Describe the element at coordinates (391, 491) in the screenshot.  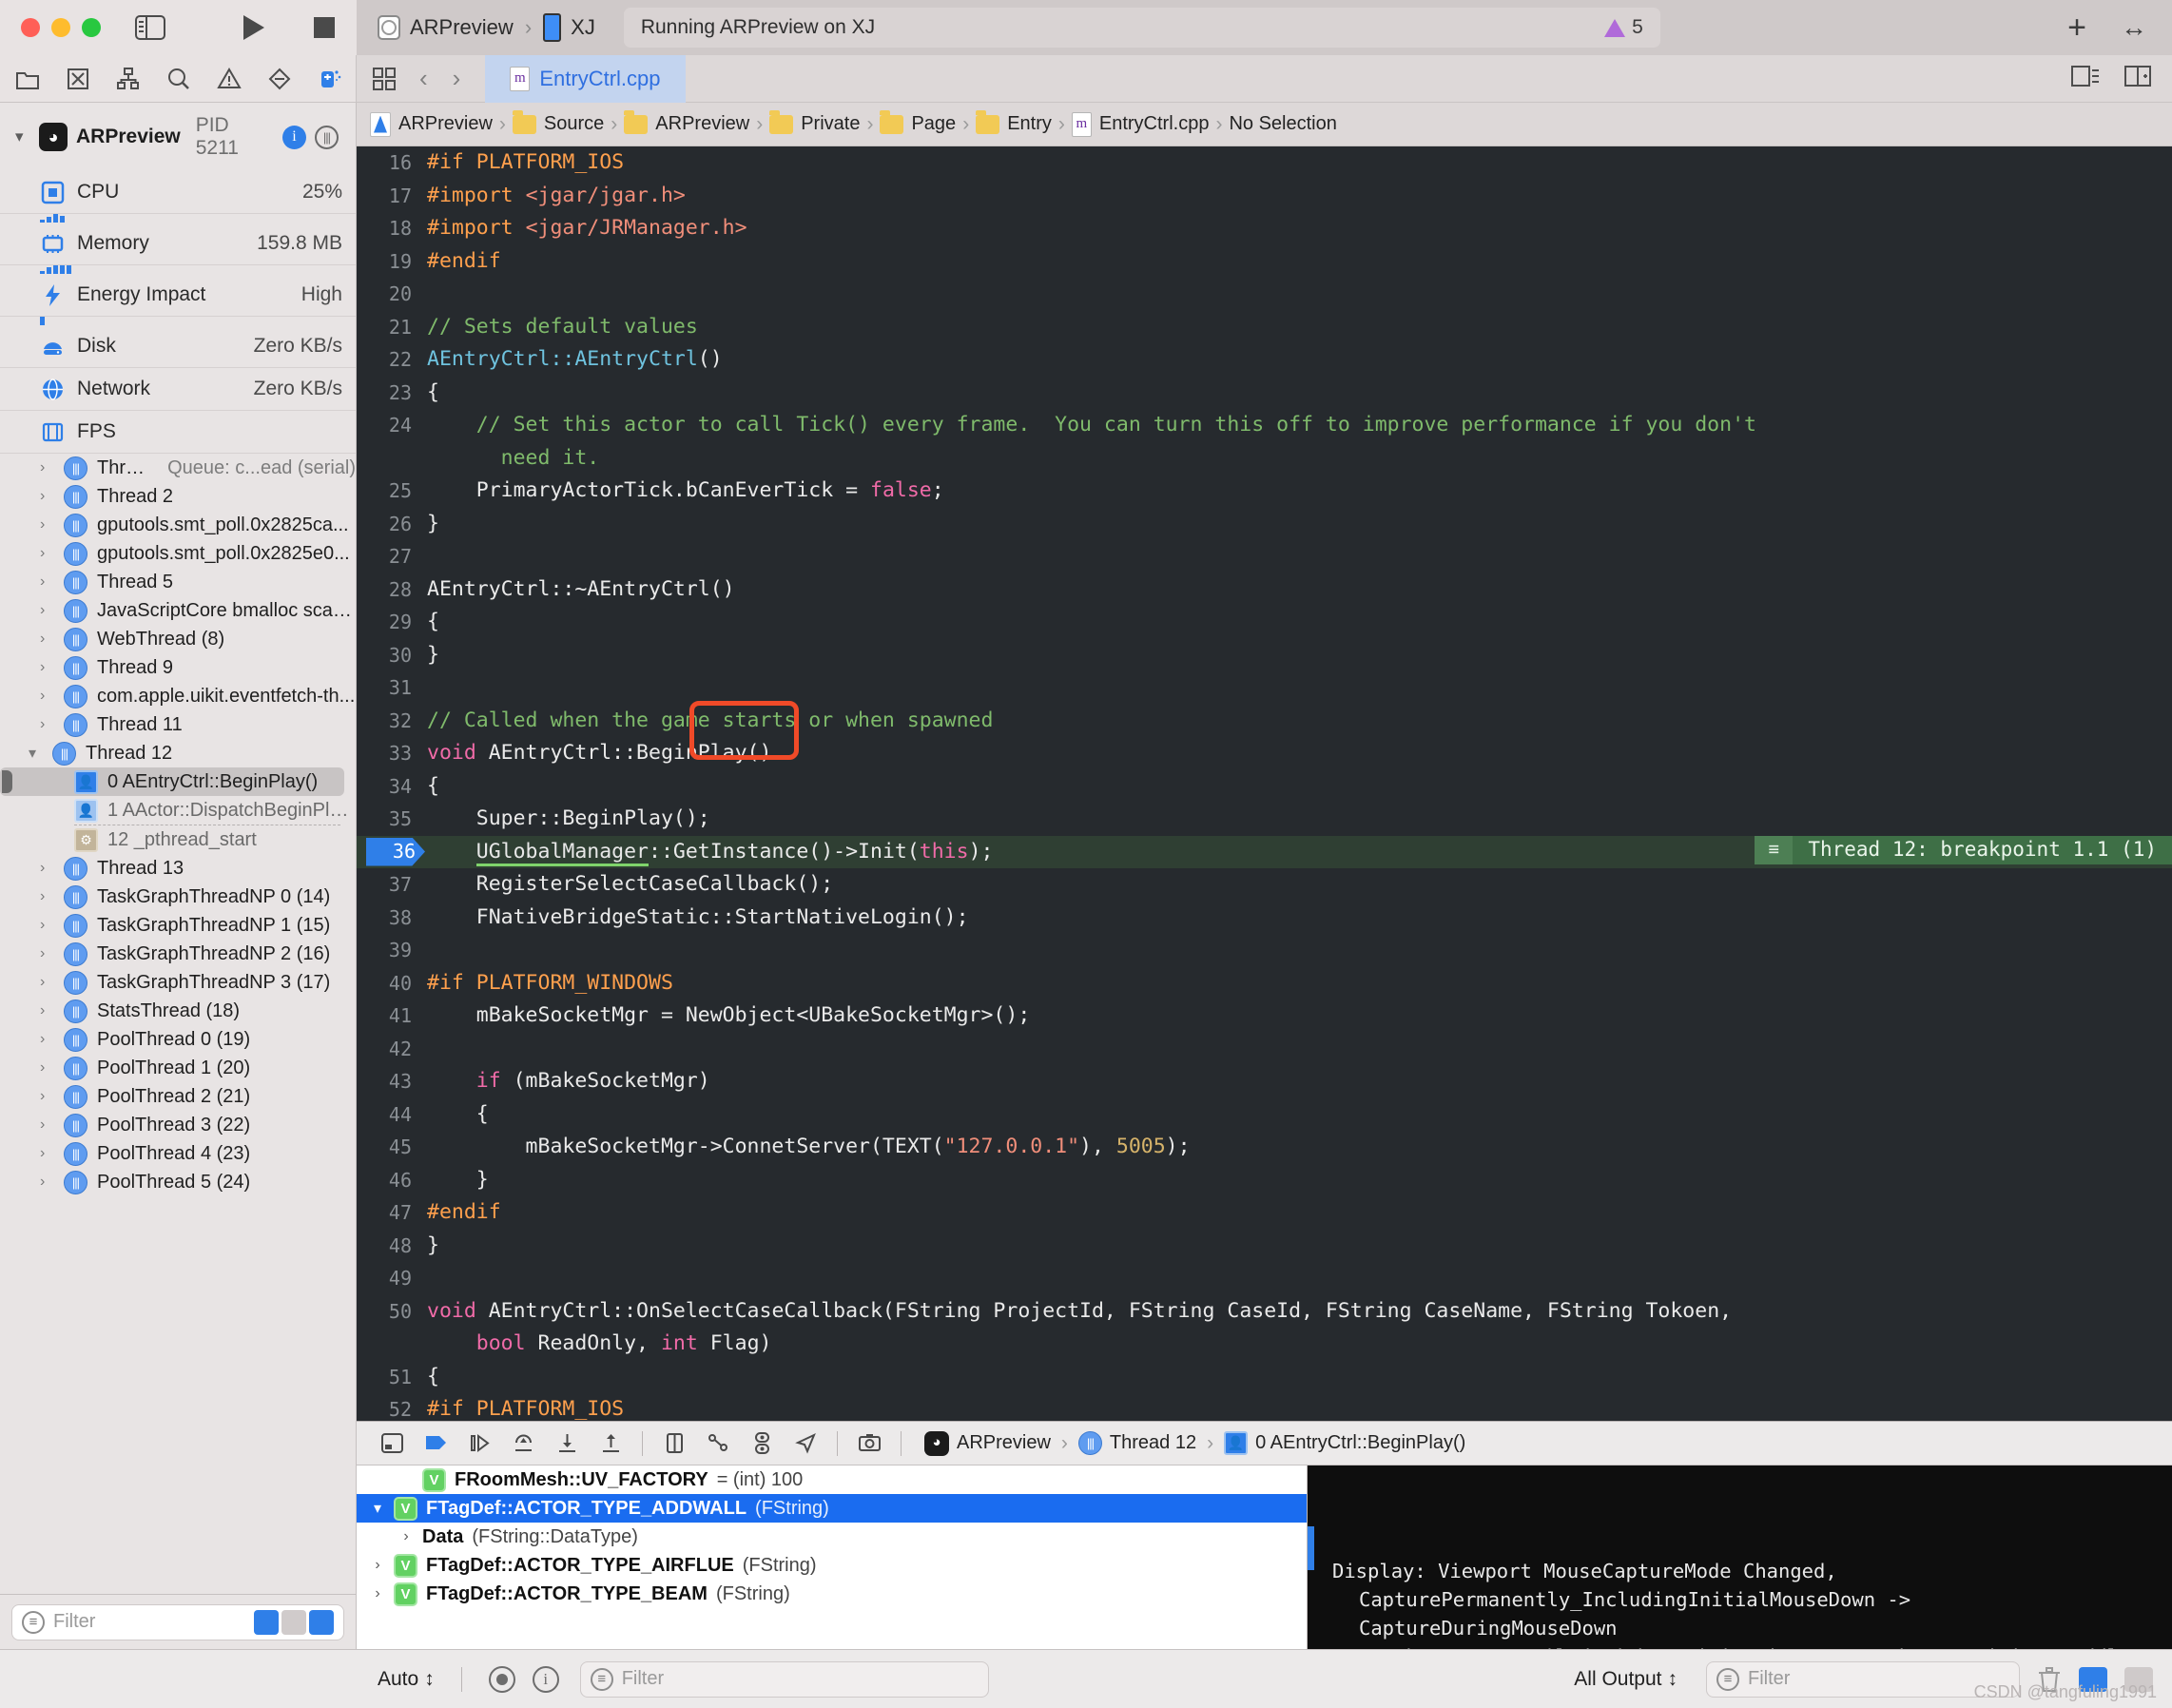
I see `line-number: 25` at that location.